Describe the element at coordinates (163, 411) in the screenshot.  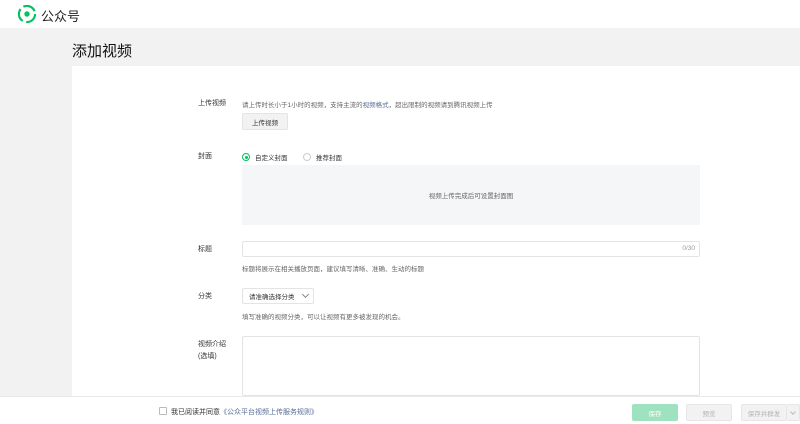
I see `agree-checkbox` at that location.